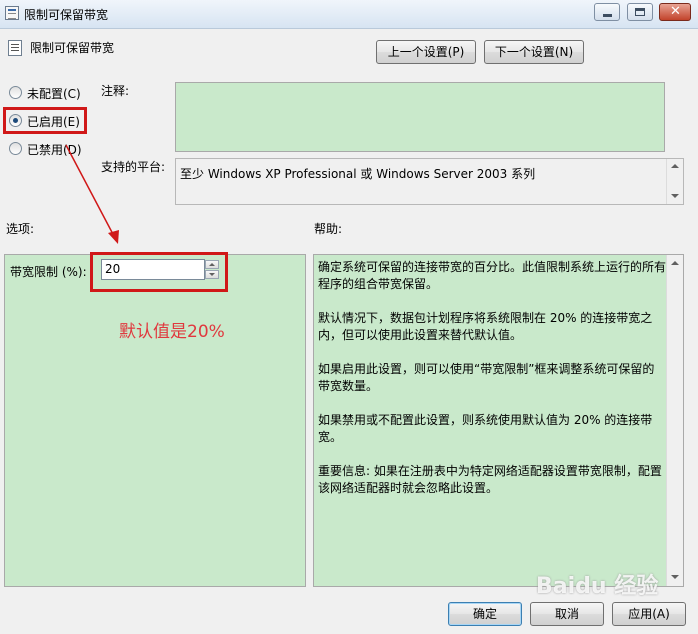 This screenshot has height=634, width=698. What do you see at coordinates (485, 428) in the screenshot?
I see `help-paragraph: 如果禁用或不配置此设置，则系统使用默认值为 20% 的连接带宽。` at bounding box center [485, 428].